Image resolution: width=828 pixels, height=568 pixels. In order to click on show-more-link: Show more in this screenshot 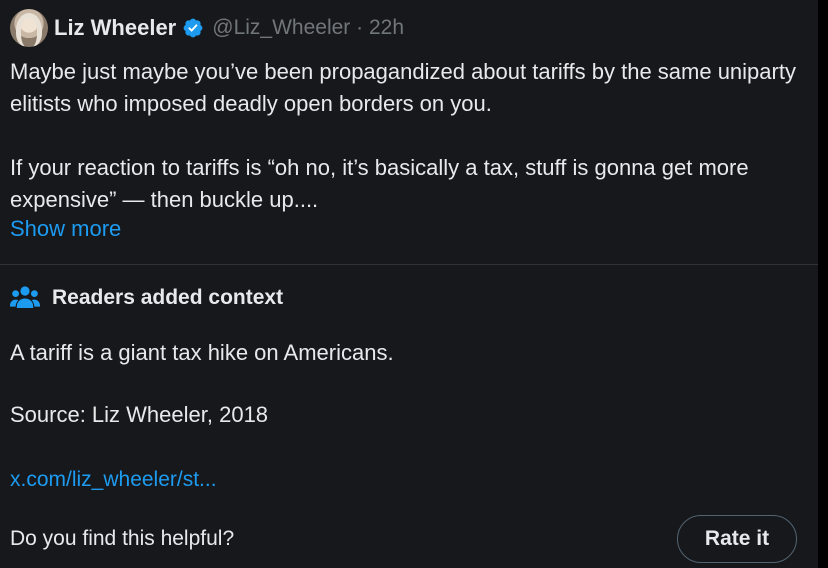, I will do `click(65, 229)`.